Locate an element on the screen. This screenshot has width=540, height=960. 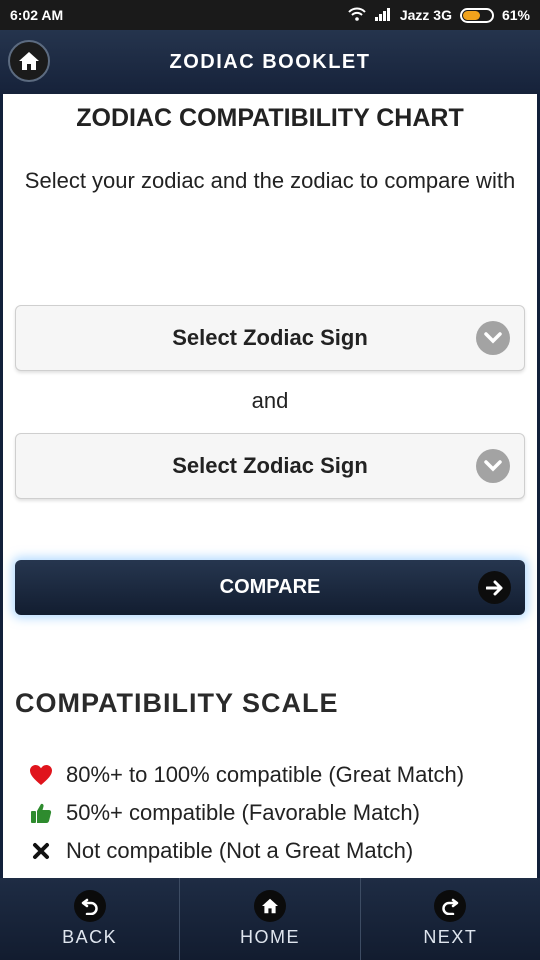
connector-text: and is located at coordinates (270, 400).